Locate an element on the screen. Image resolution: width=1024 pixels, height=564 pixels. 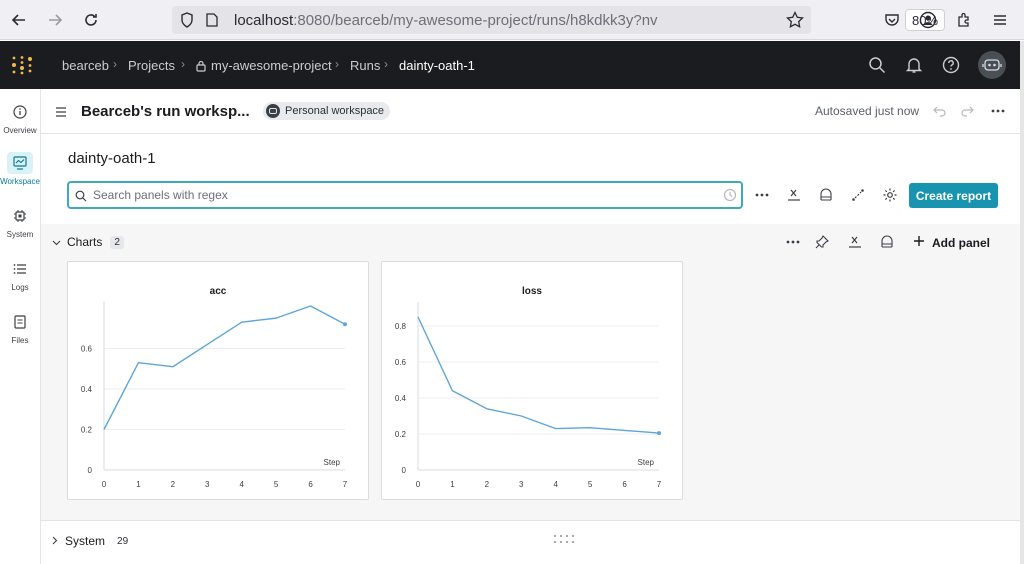
search-icon is located at coordinates (877, 65).